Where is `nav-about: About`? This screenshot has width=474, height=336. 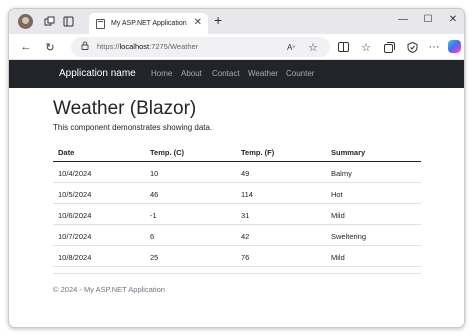 nav-about: About is located at coordinates (191, 73).